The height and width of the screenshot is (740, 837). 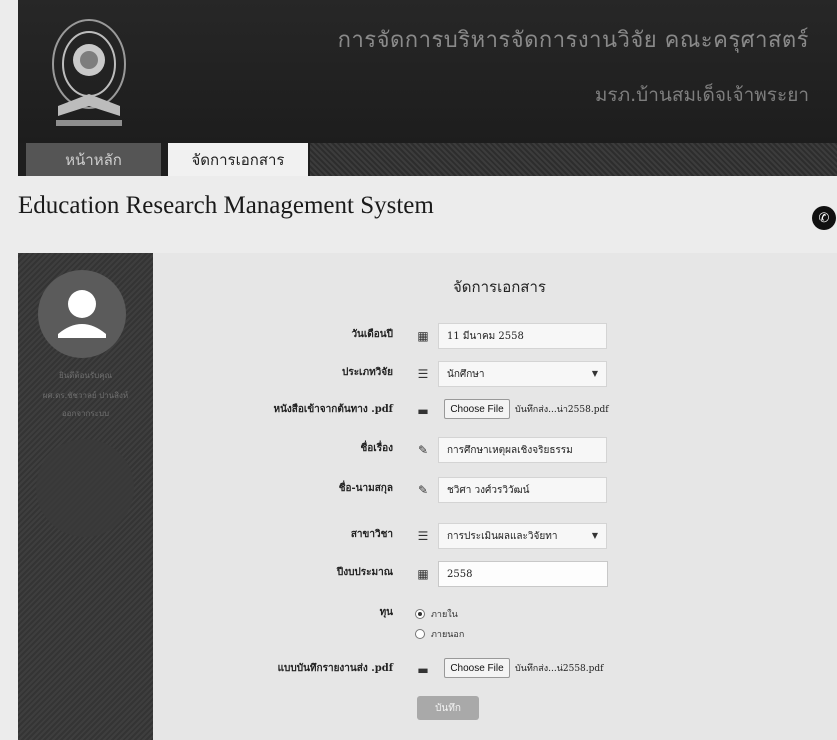 I want to click on row-major: สาขาวิชา ☰ การประเมินผลและวิจัยทา ▼, so click(x=495, y=536).